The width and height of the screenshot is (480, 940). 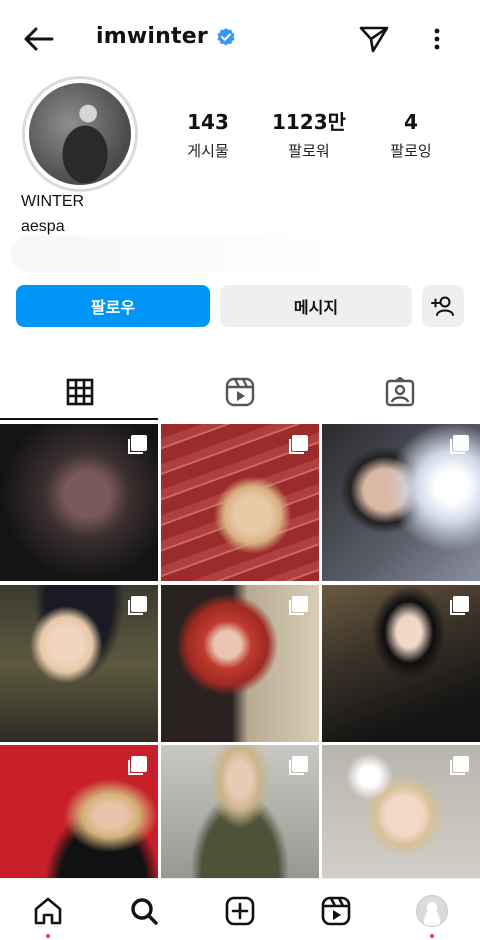 What do you see at coordinates (411, 151) in the screenshot?
I see `following-count-label: 팔로잉` at bounding box center [411, 151].